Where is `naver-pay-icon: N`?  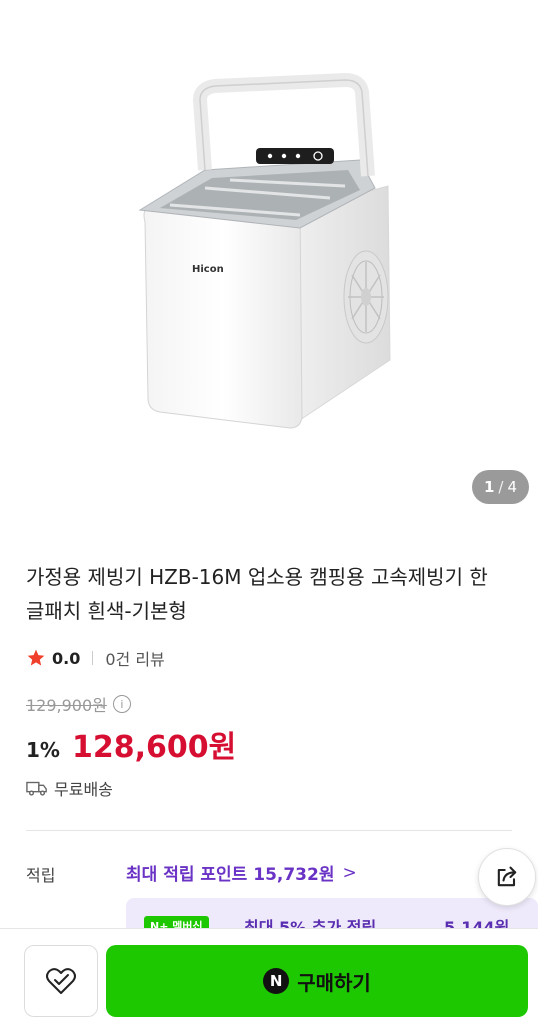 naver-pay-icon: N is located at coordinates (276, 981).